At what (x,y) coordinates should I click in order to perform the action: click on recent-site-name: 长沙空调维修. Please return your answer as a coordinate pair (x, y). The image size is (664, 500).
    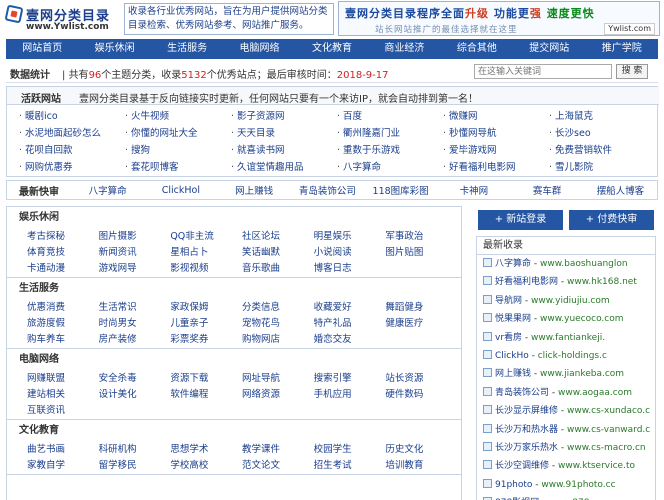
    Looking at the image, I should click on (522, 466).